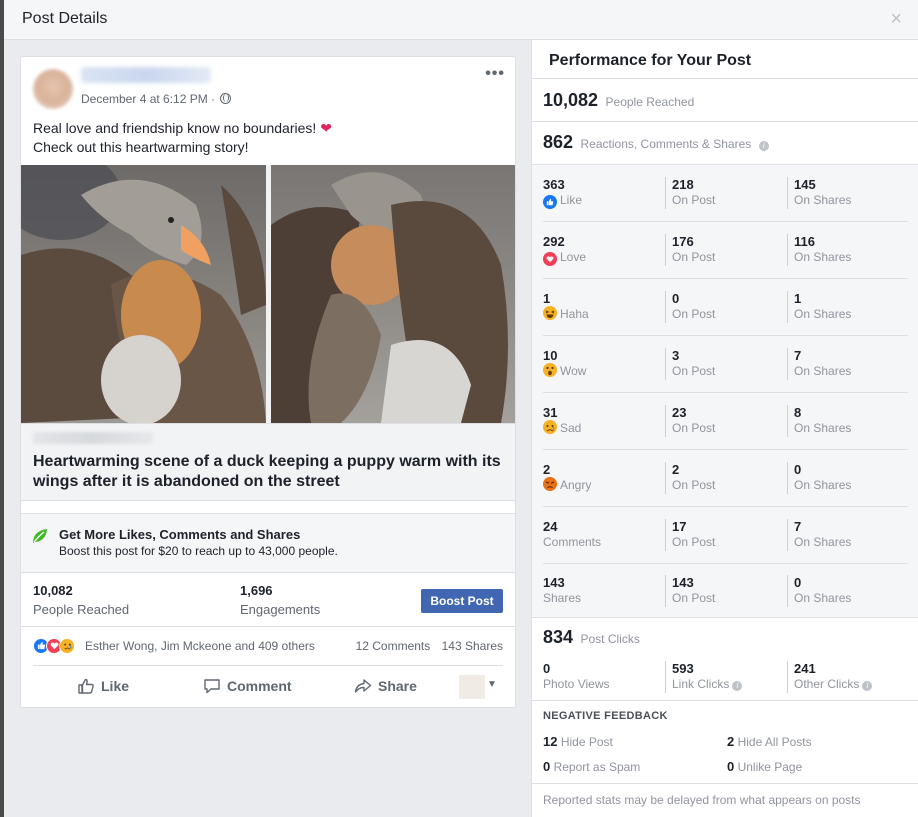 The image size is (918, 817). I want to click on close-icon: ×, so click(896, 19).